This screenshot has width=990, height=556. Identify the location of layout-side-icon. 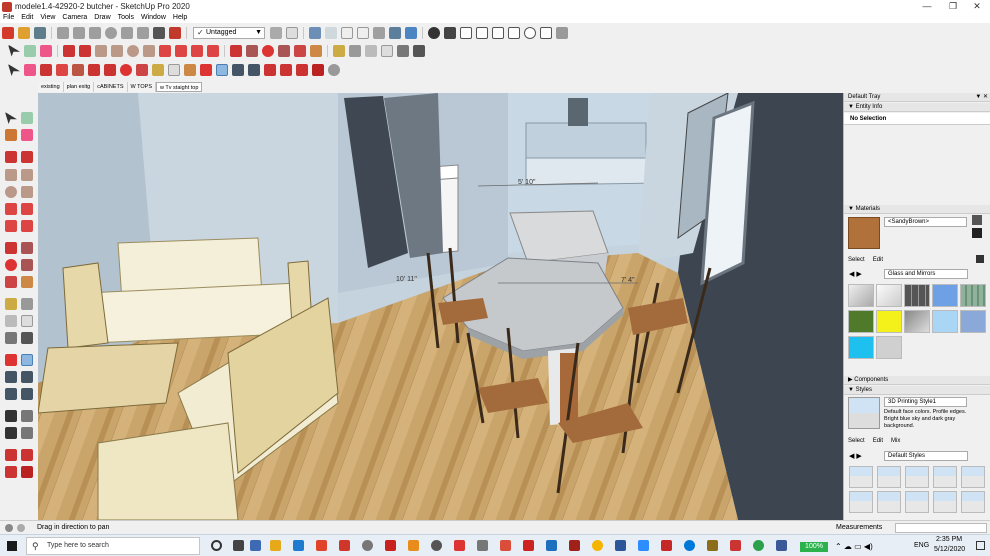
(11, 472).